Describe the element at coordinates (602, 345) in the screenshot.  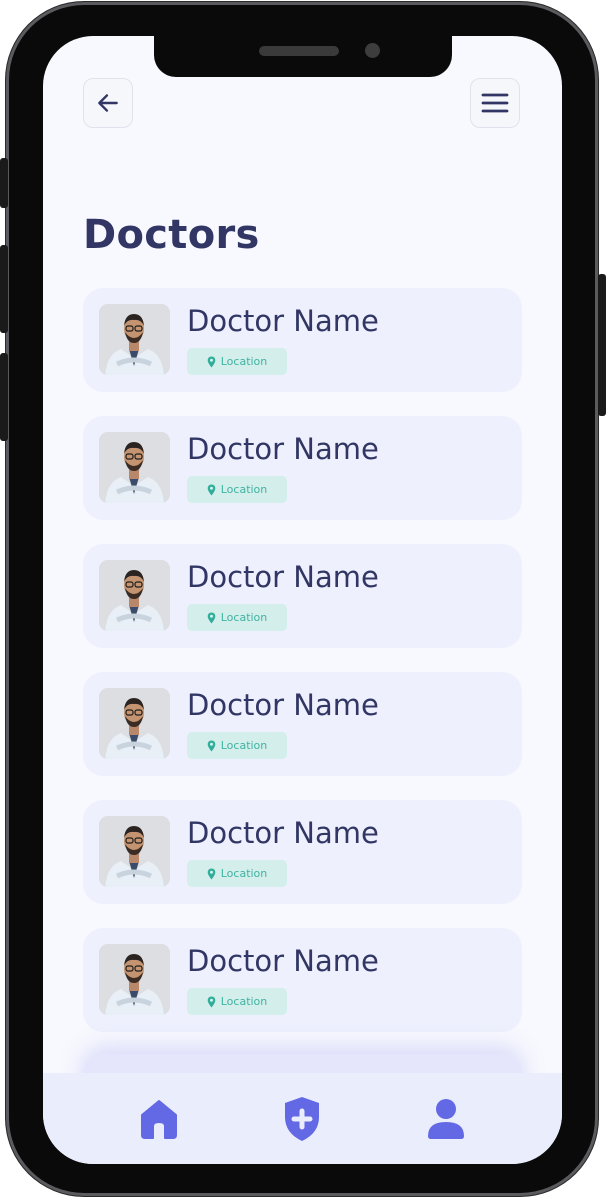
I see `power-button` at that location.